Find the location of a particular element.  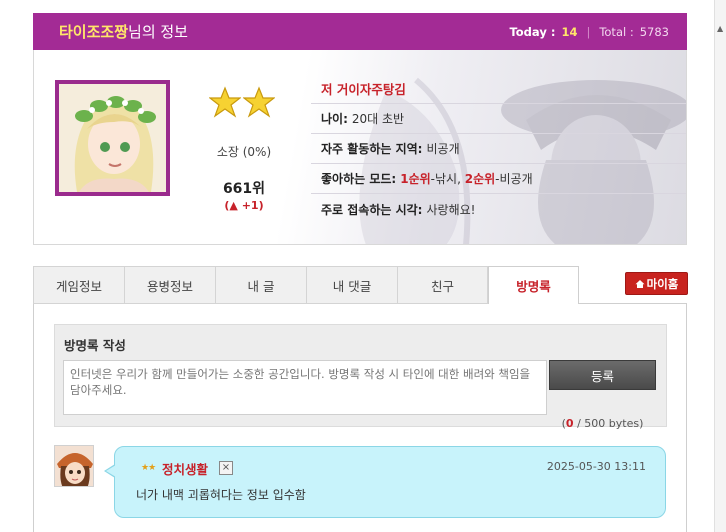

comment-text: 너가 내맥 괴롭혀다는 정보 입수함 is located at coordinates (221, 495).